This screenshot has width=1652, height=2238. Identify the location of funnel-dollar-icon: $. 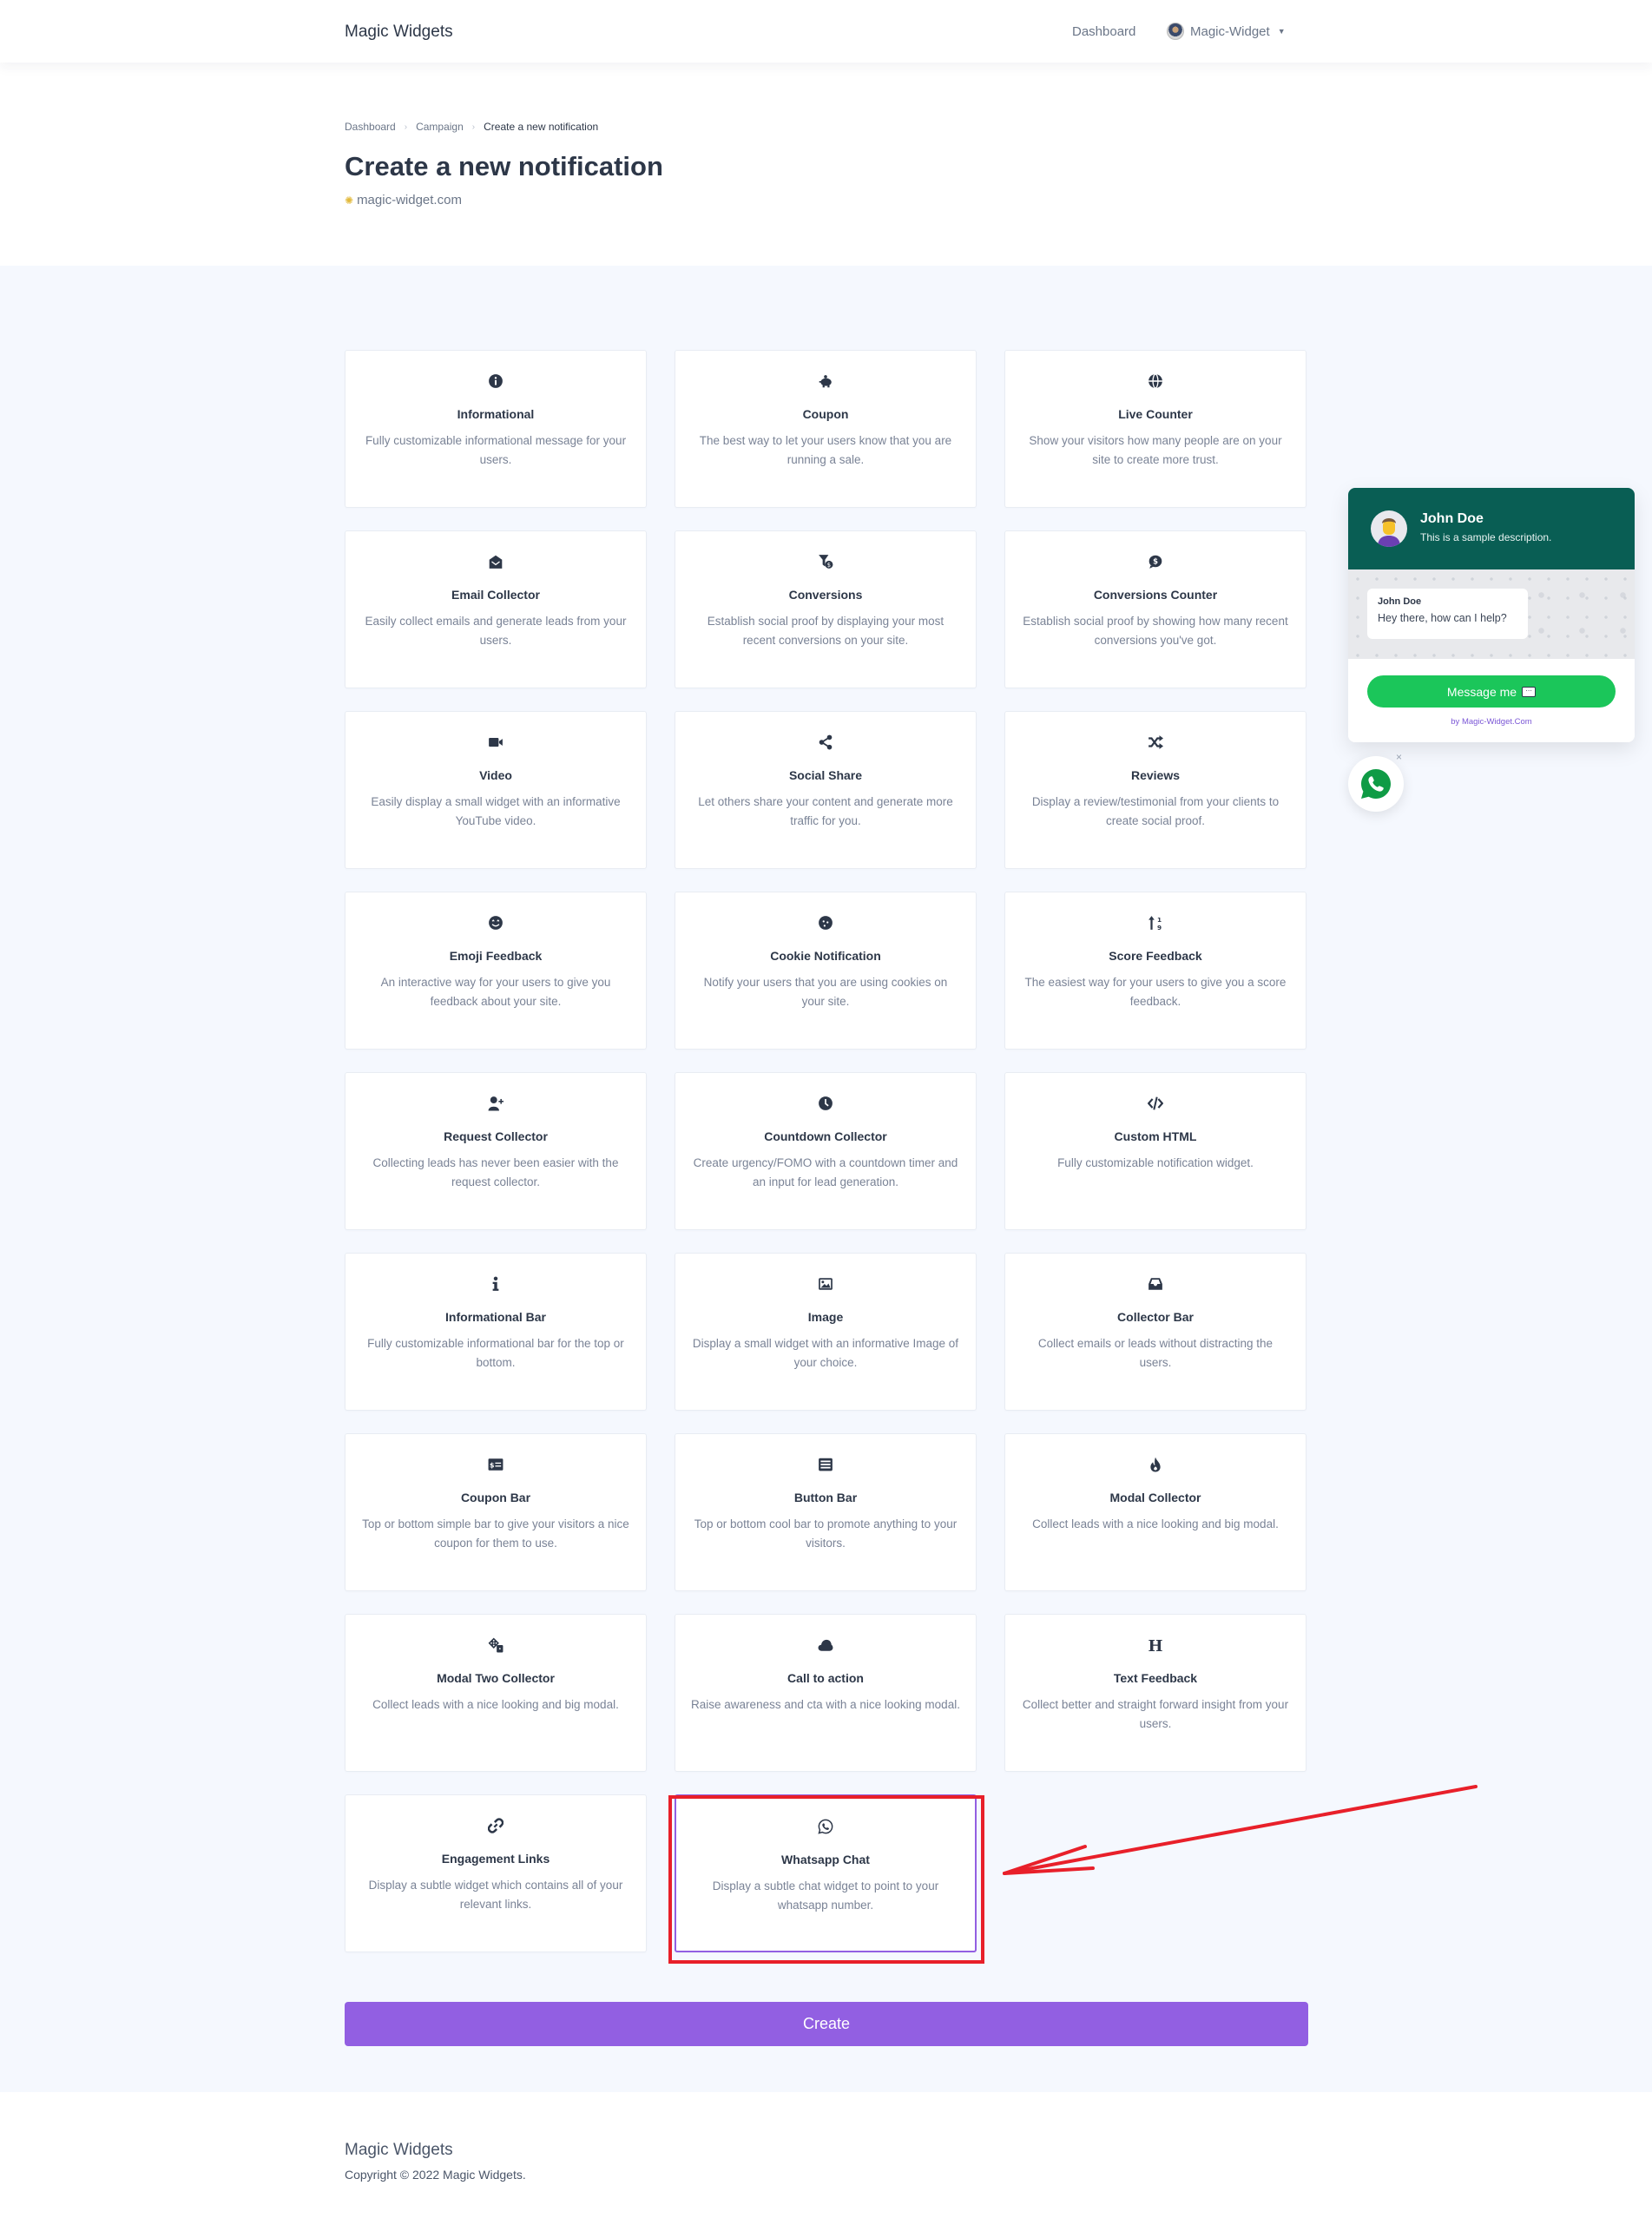
(825, 561).